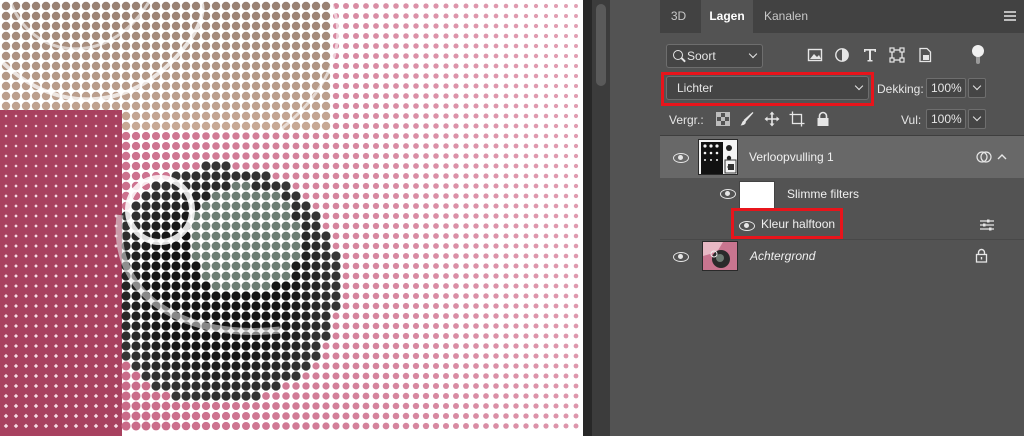  I want to click on fill-slider-dropdown, so click(977, 119).